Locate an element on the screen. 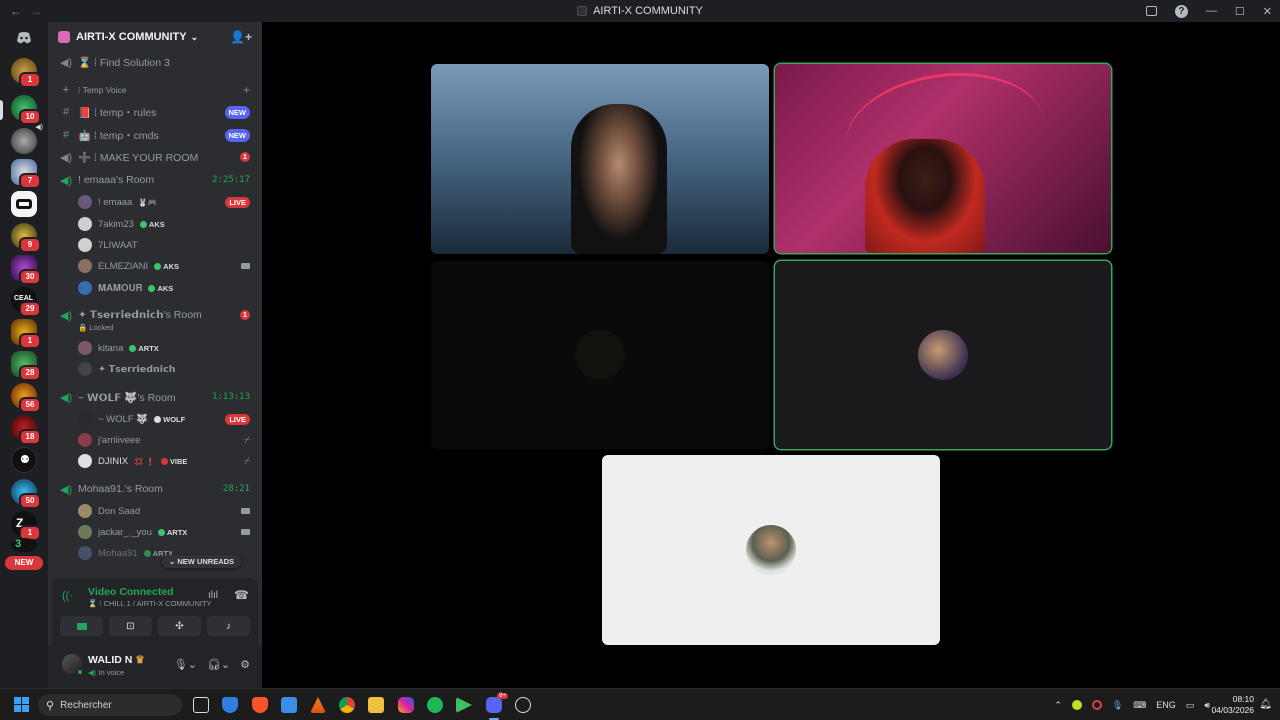 The height and width of the screenshot is (720, 1280). system-clock: 08:10 04/03/2026 is located at coordinates (1232, 705).